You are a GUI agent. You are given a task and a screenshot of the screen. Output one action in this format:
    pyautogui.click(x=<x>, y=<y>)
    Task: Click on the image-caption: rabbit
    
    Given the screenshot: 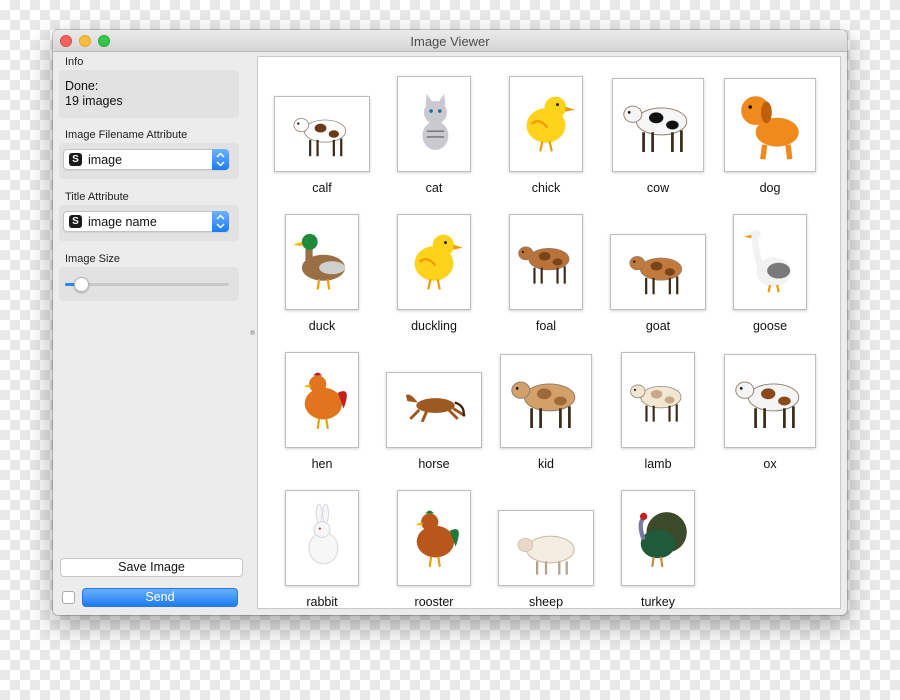 What is the action you would take?
    pyautogui.click(x=322, y=602)
    